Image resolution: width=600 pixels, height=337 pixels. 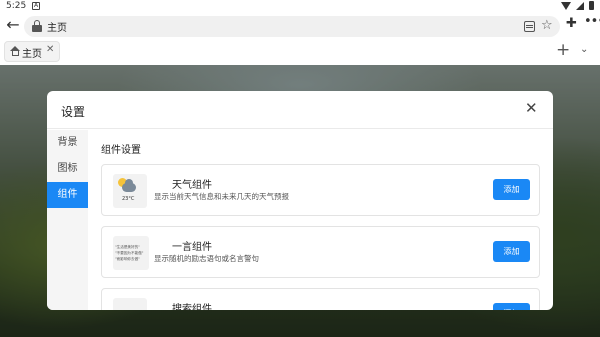 I want to click on quote-thumbnail: "生活是美好的" "不要因为不能做" "而影响你去做", so click(x=131, y=253).